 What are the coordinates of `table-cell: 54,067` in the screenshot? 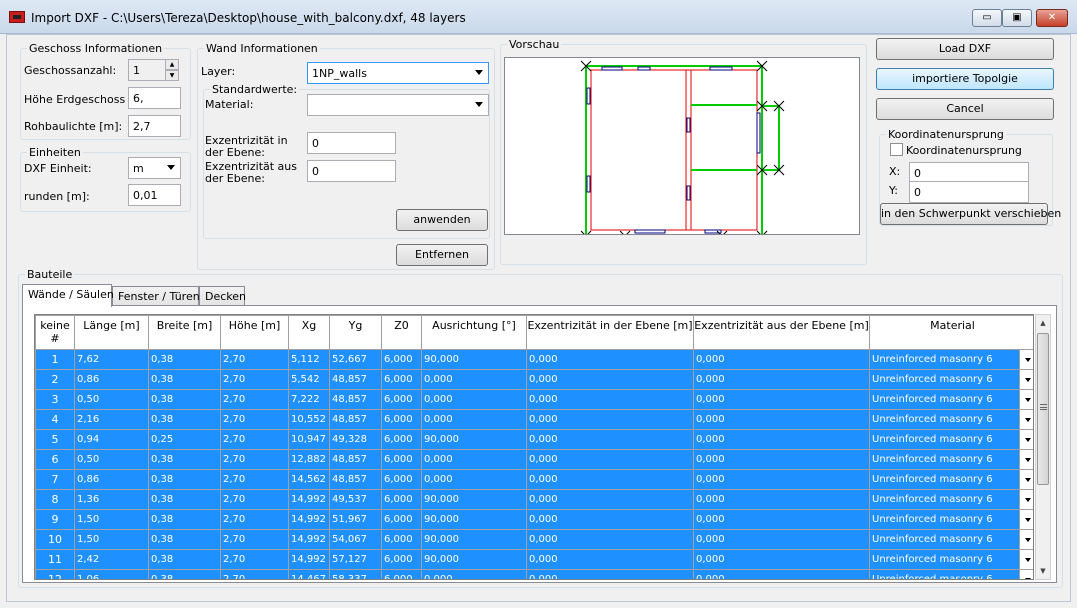 It's located at (355, 539).